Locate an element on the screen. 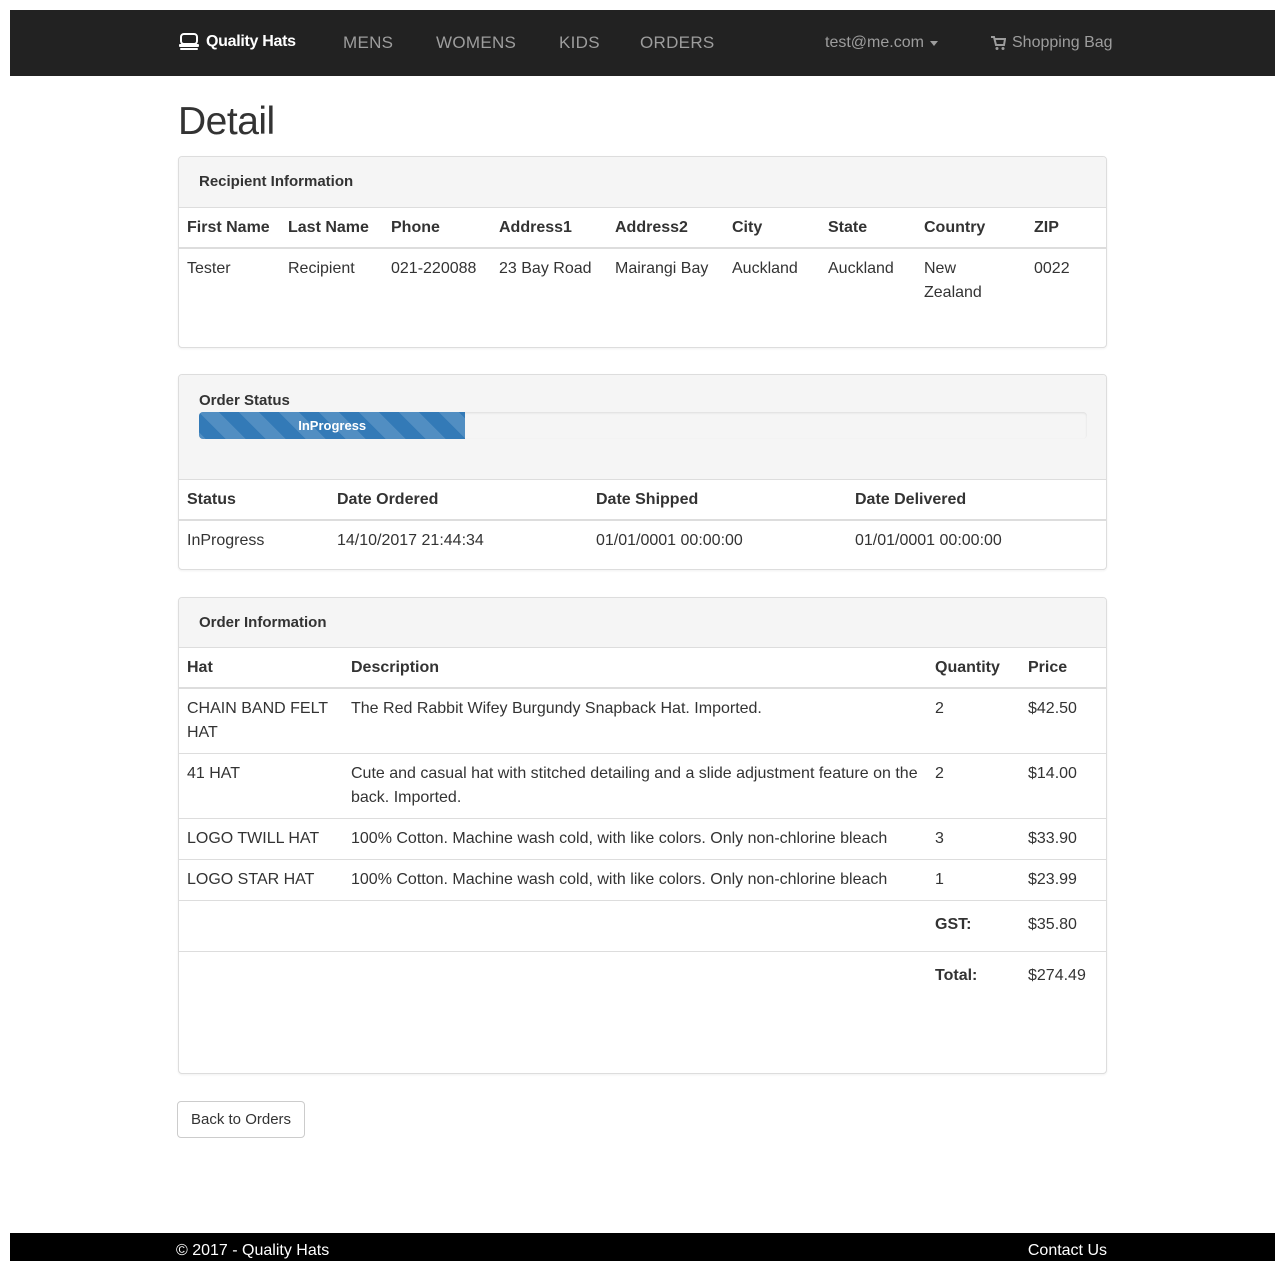 The width and height of the screenshot is (1275, 1261). col-hat: Hat is located at coordinates (261, 669).